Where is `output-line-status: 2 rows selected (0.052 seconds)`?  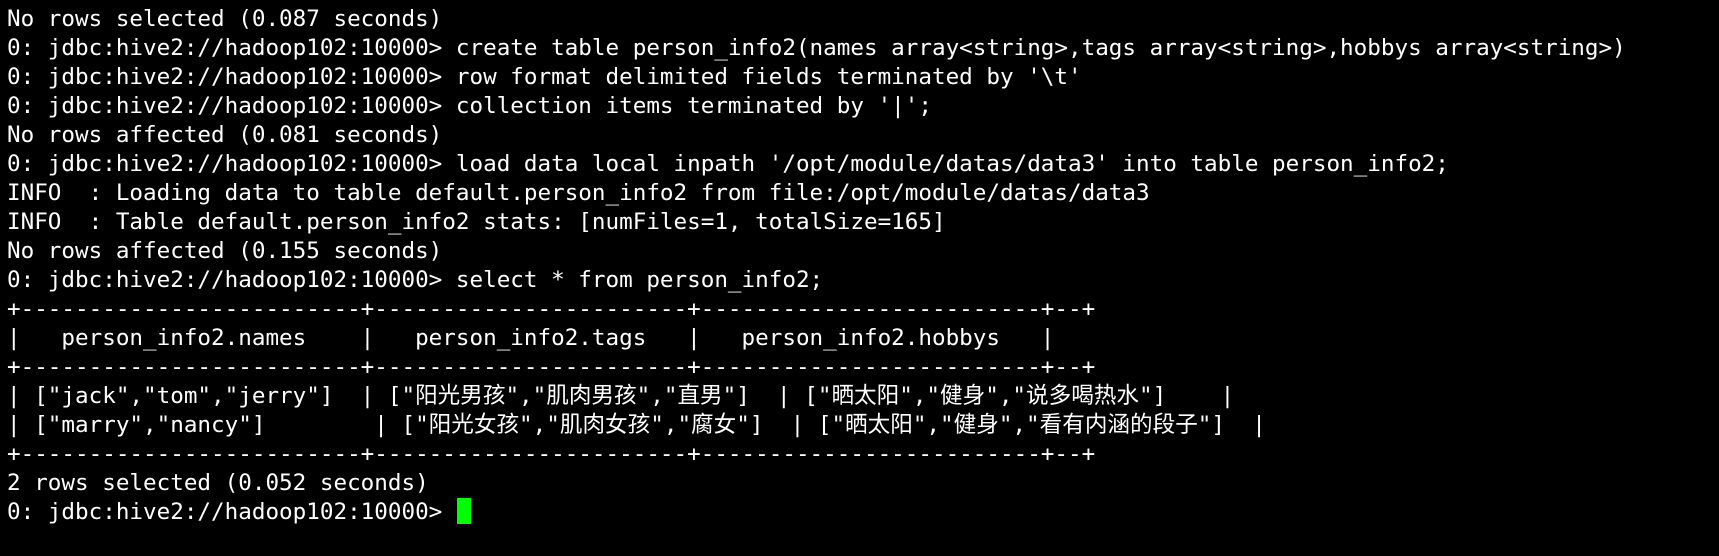
output-line-status: 2 rows selected (0.052 seconds) is located at coordinates (218, 483).